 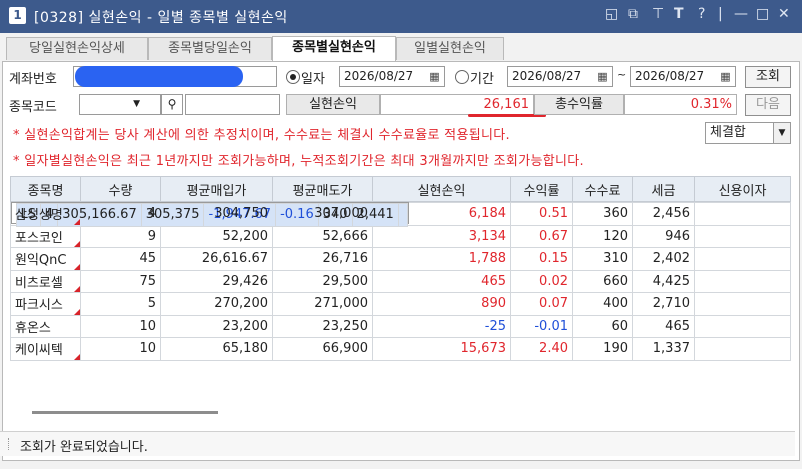 What do you see at coordinates (172, 104) in the screenshot?
I see `search-button: ⚲` at bounding box center [172, 104].